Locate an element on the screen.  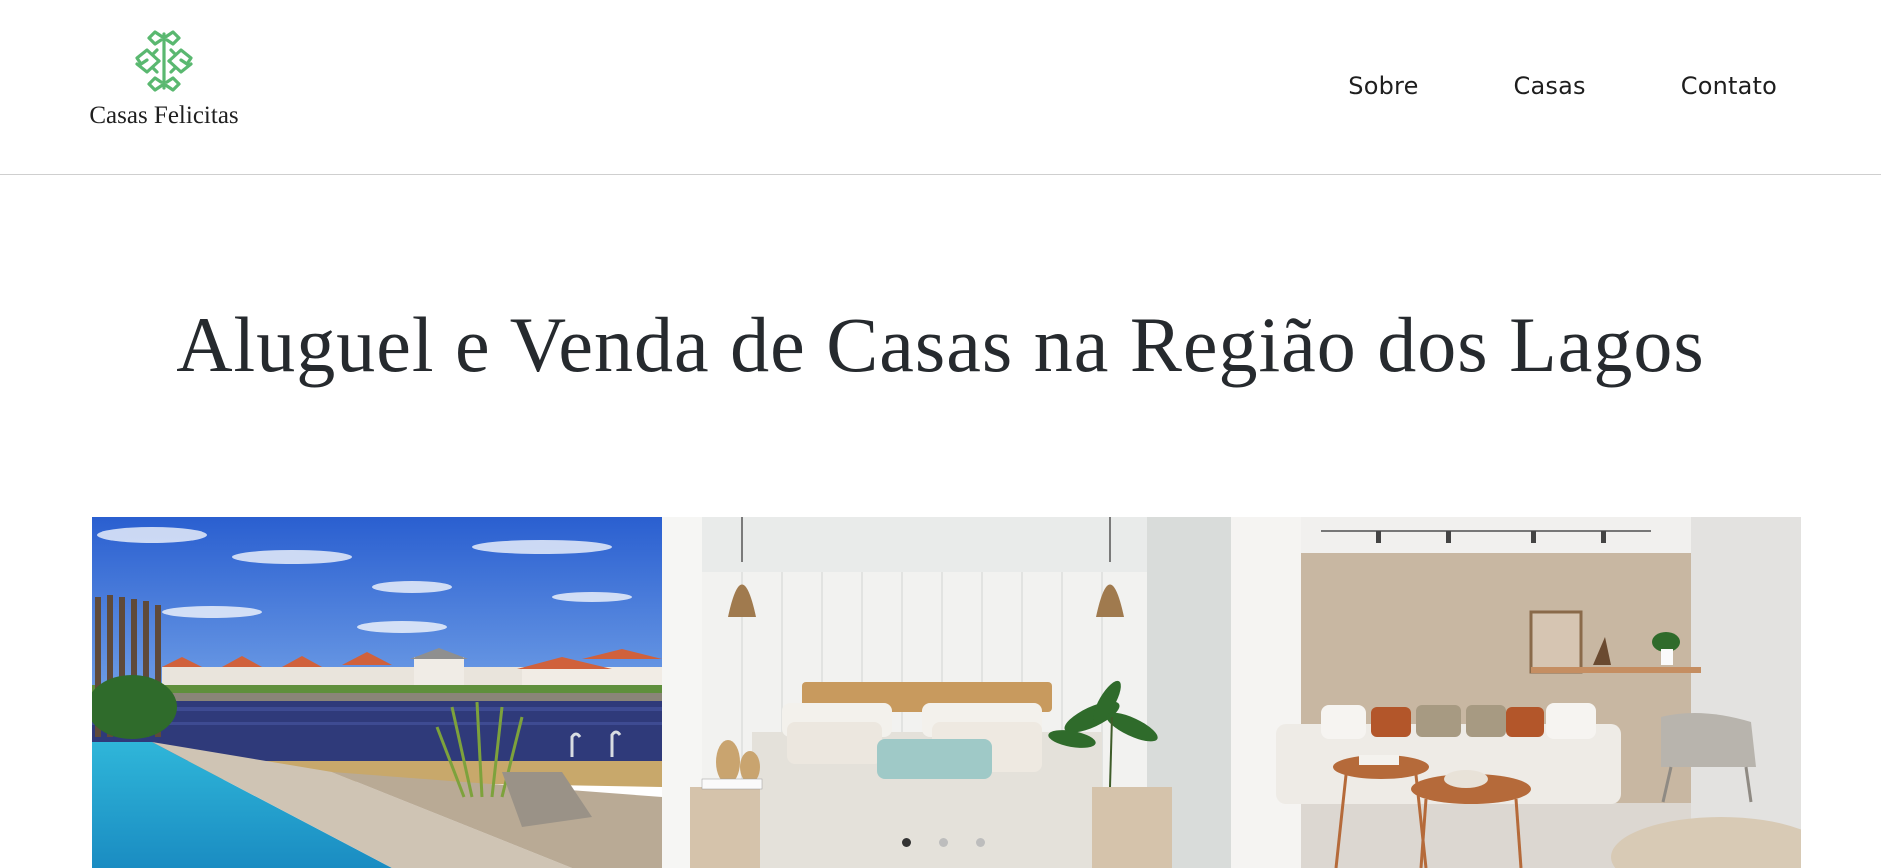
living-room-photo is located at coordinates (1516, 692).